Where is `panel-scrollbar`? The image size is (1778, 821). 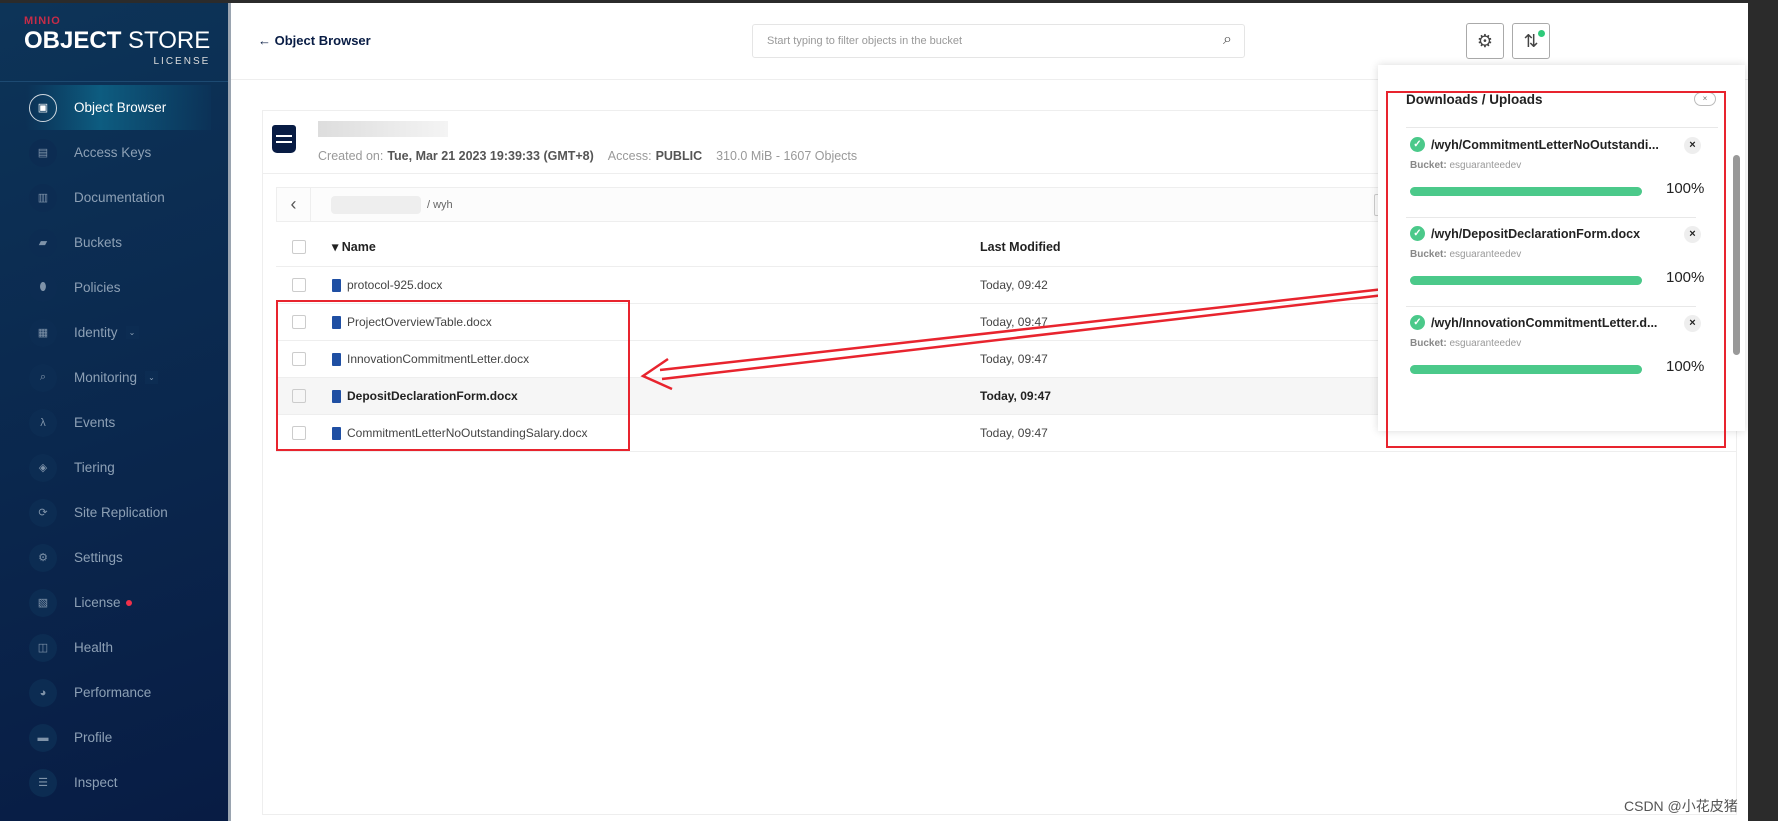
panel-scrollbar is located at coordinates (1736, 255).